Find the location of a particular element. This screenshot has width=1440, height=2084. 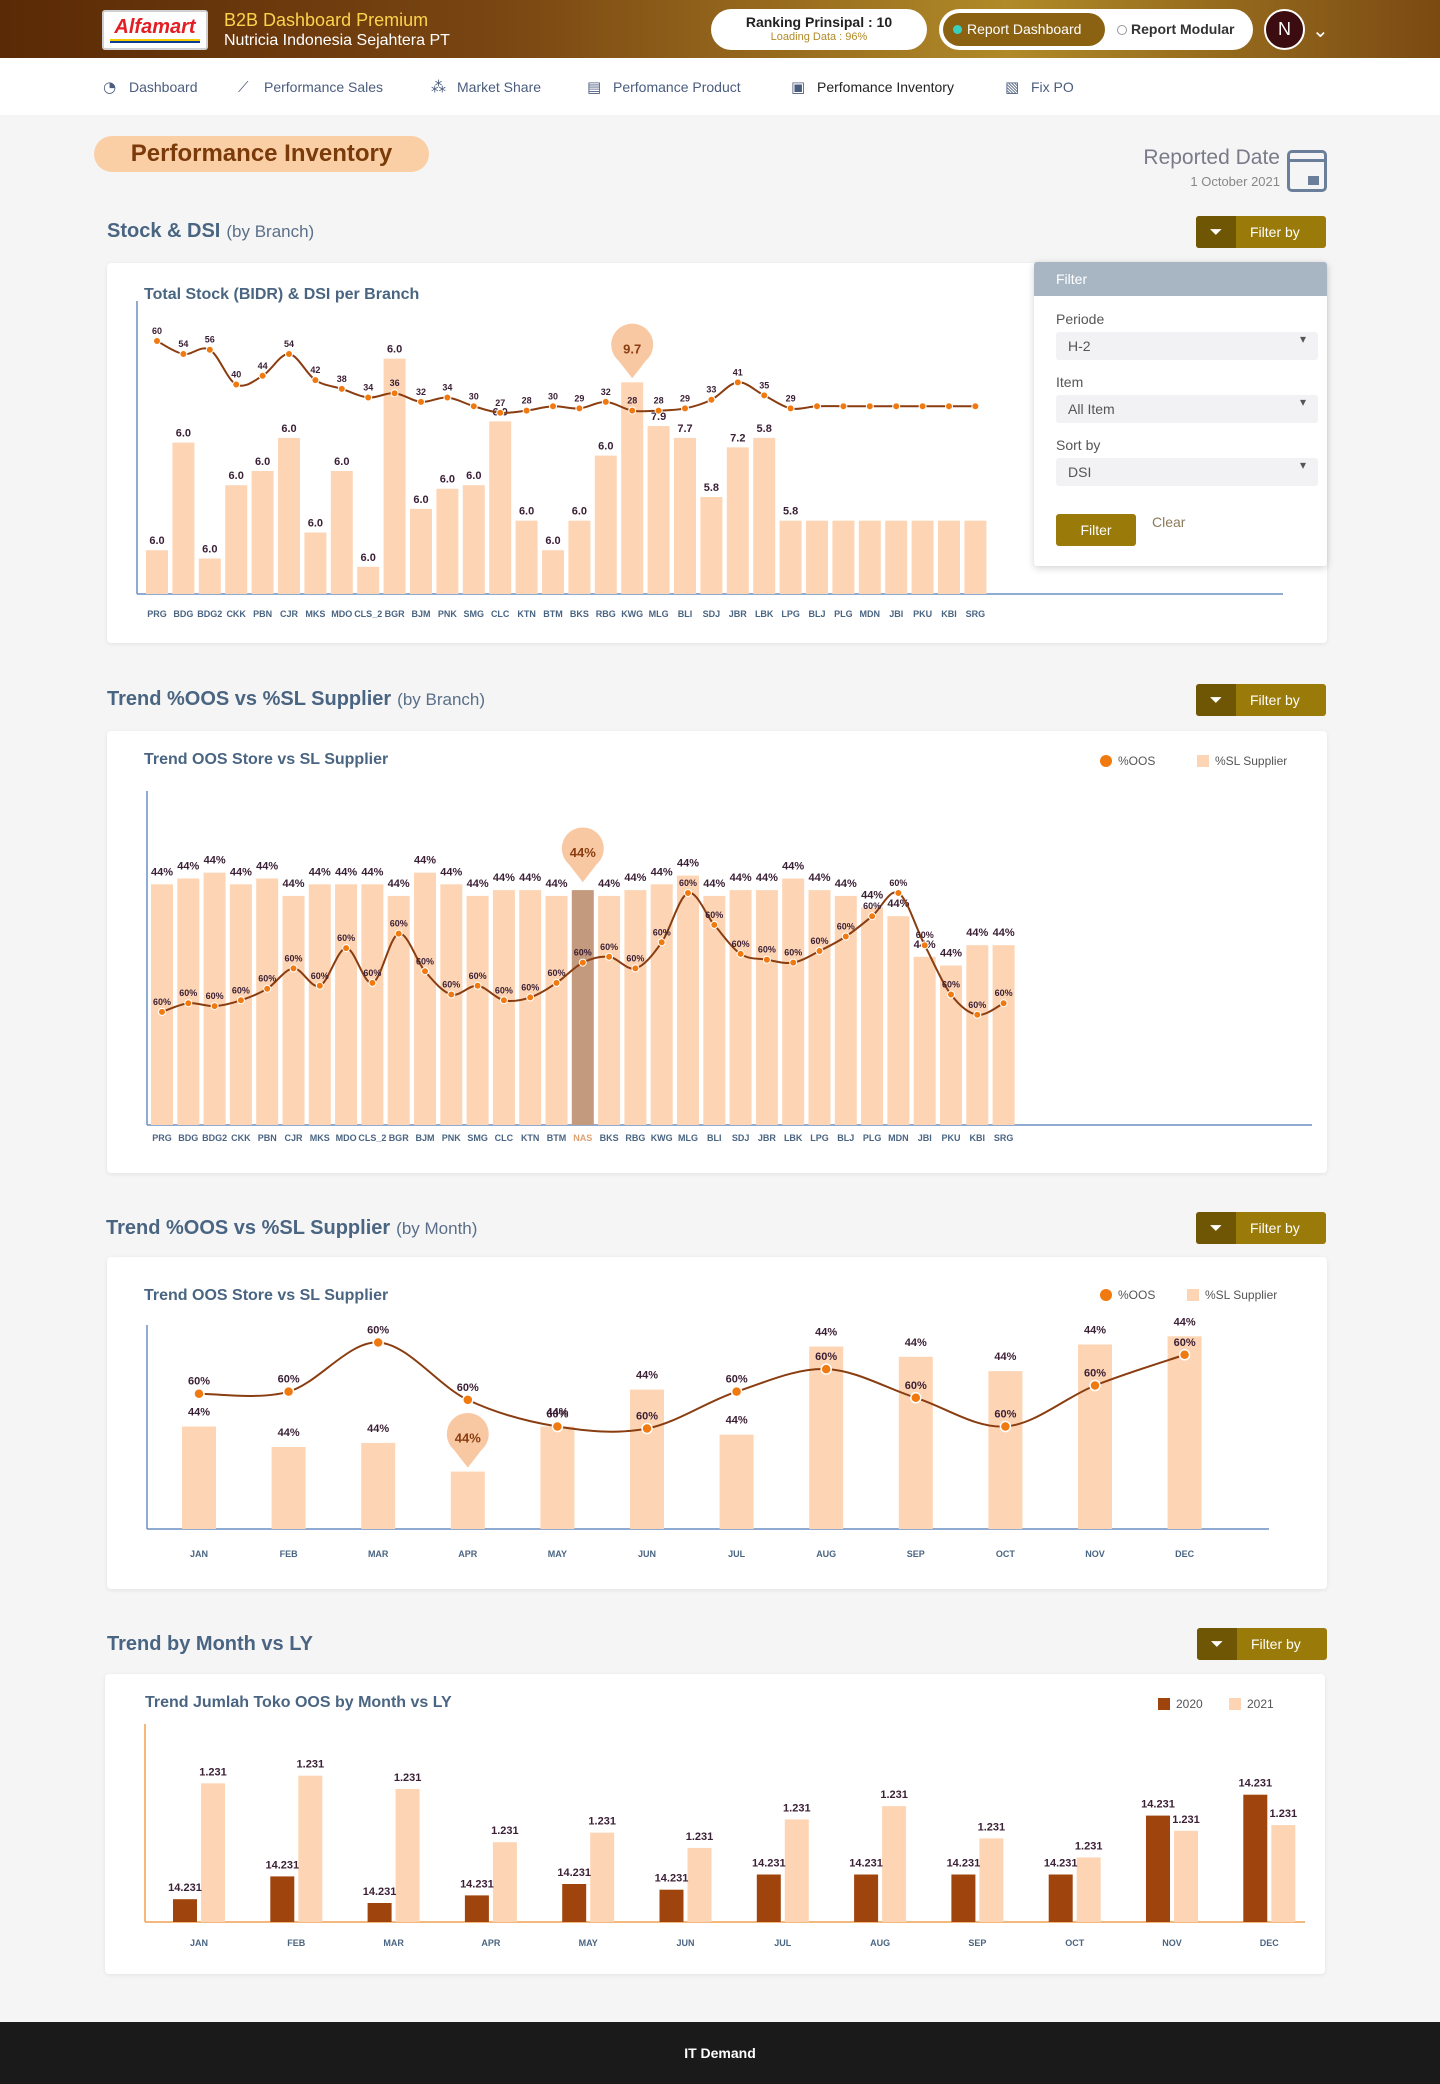

clear-filter-button: Clear is located at coordinates (1168, 530).